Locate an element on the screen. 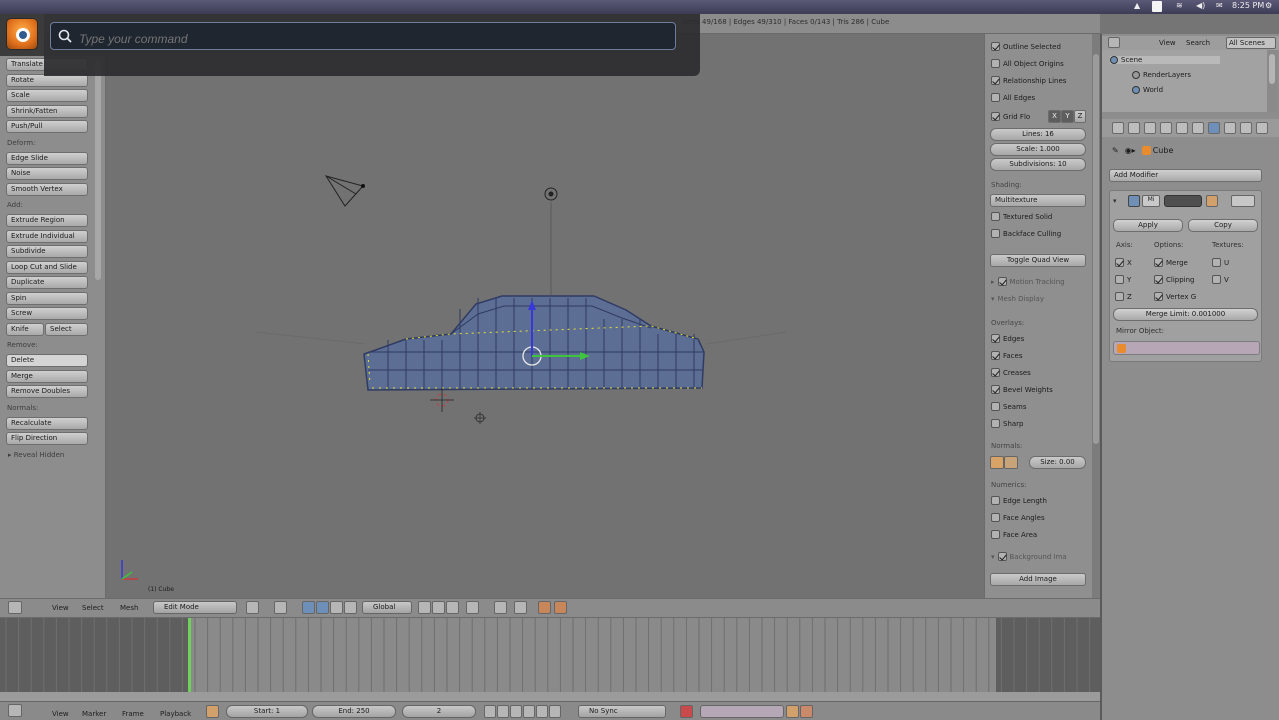 Image resolution: width=1279 pixels, height=720 pixels. tool-subdivide-button: Subdivide is located at coordinates (47, 251).